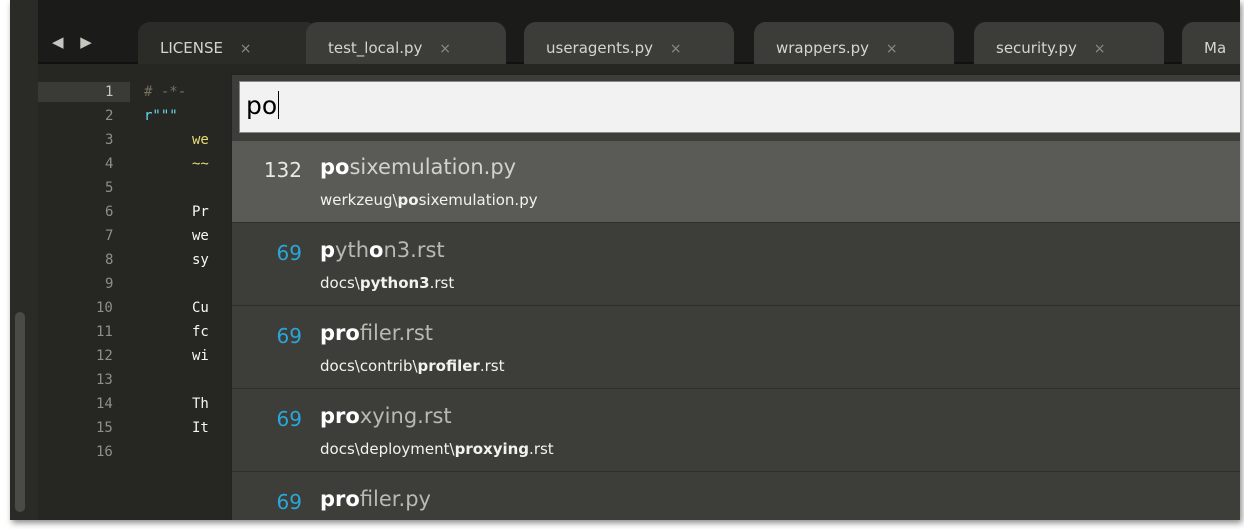  I want to click on tab-label: wrappers.py, so click(823, 48).